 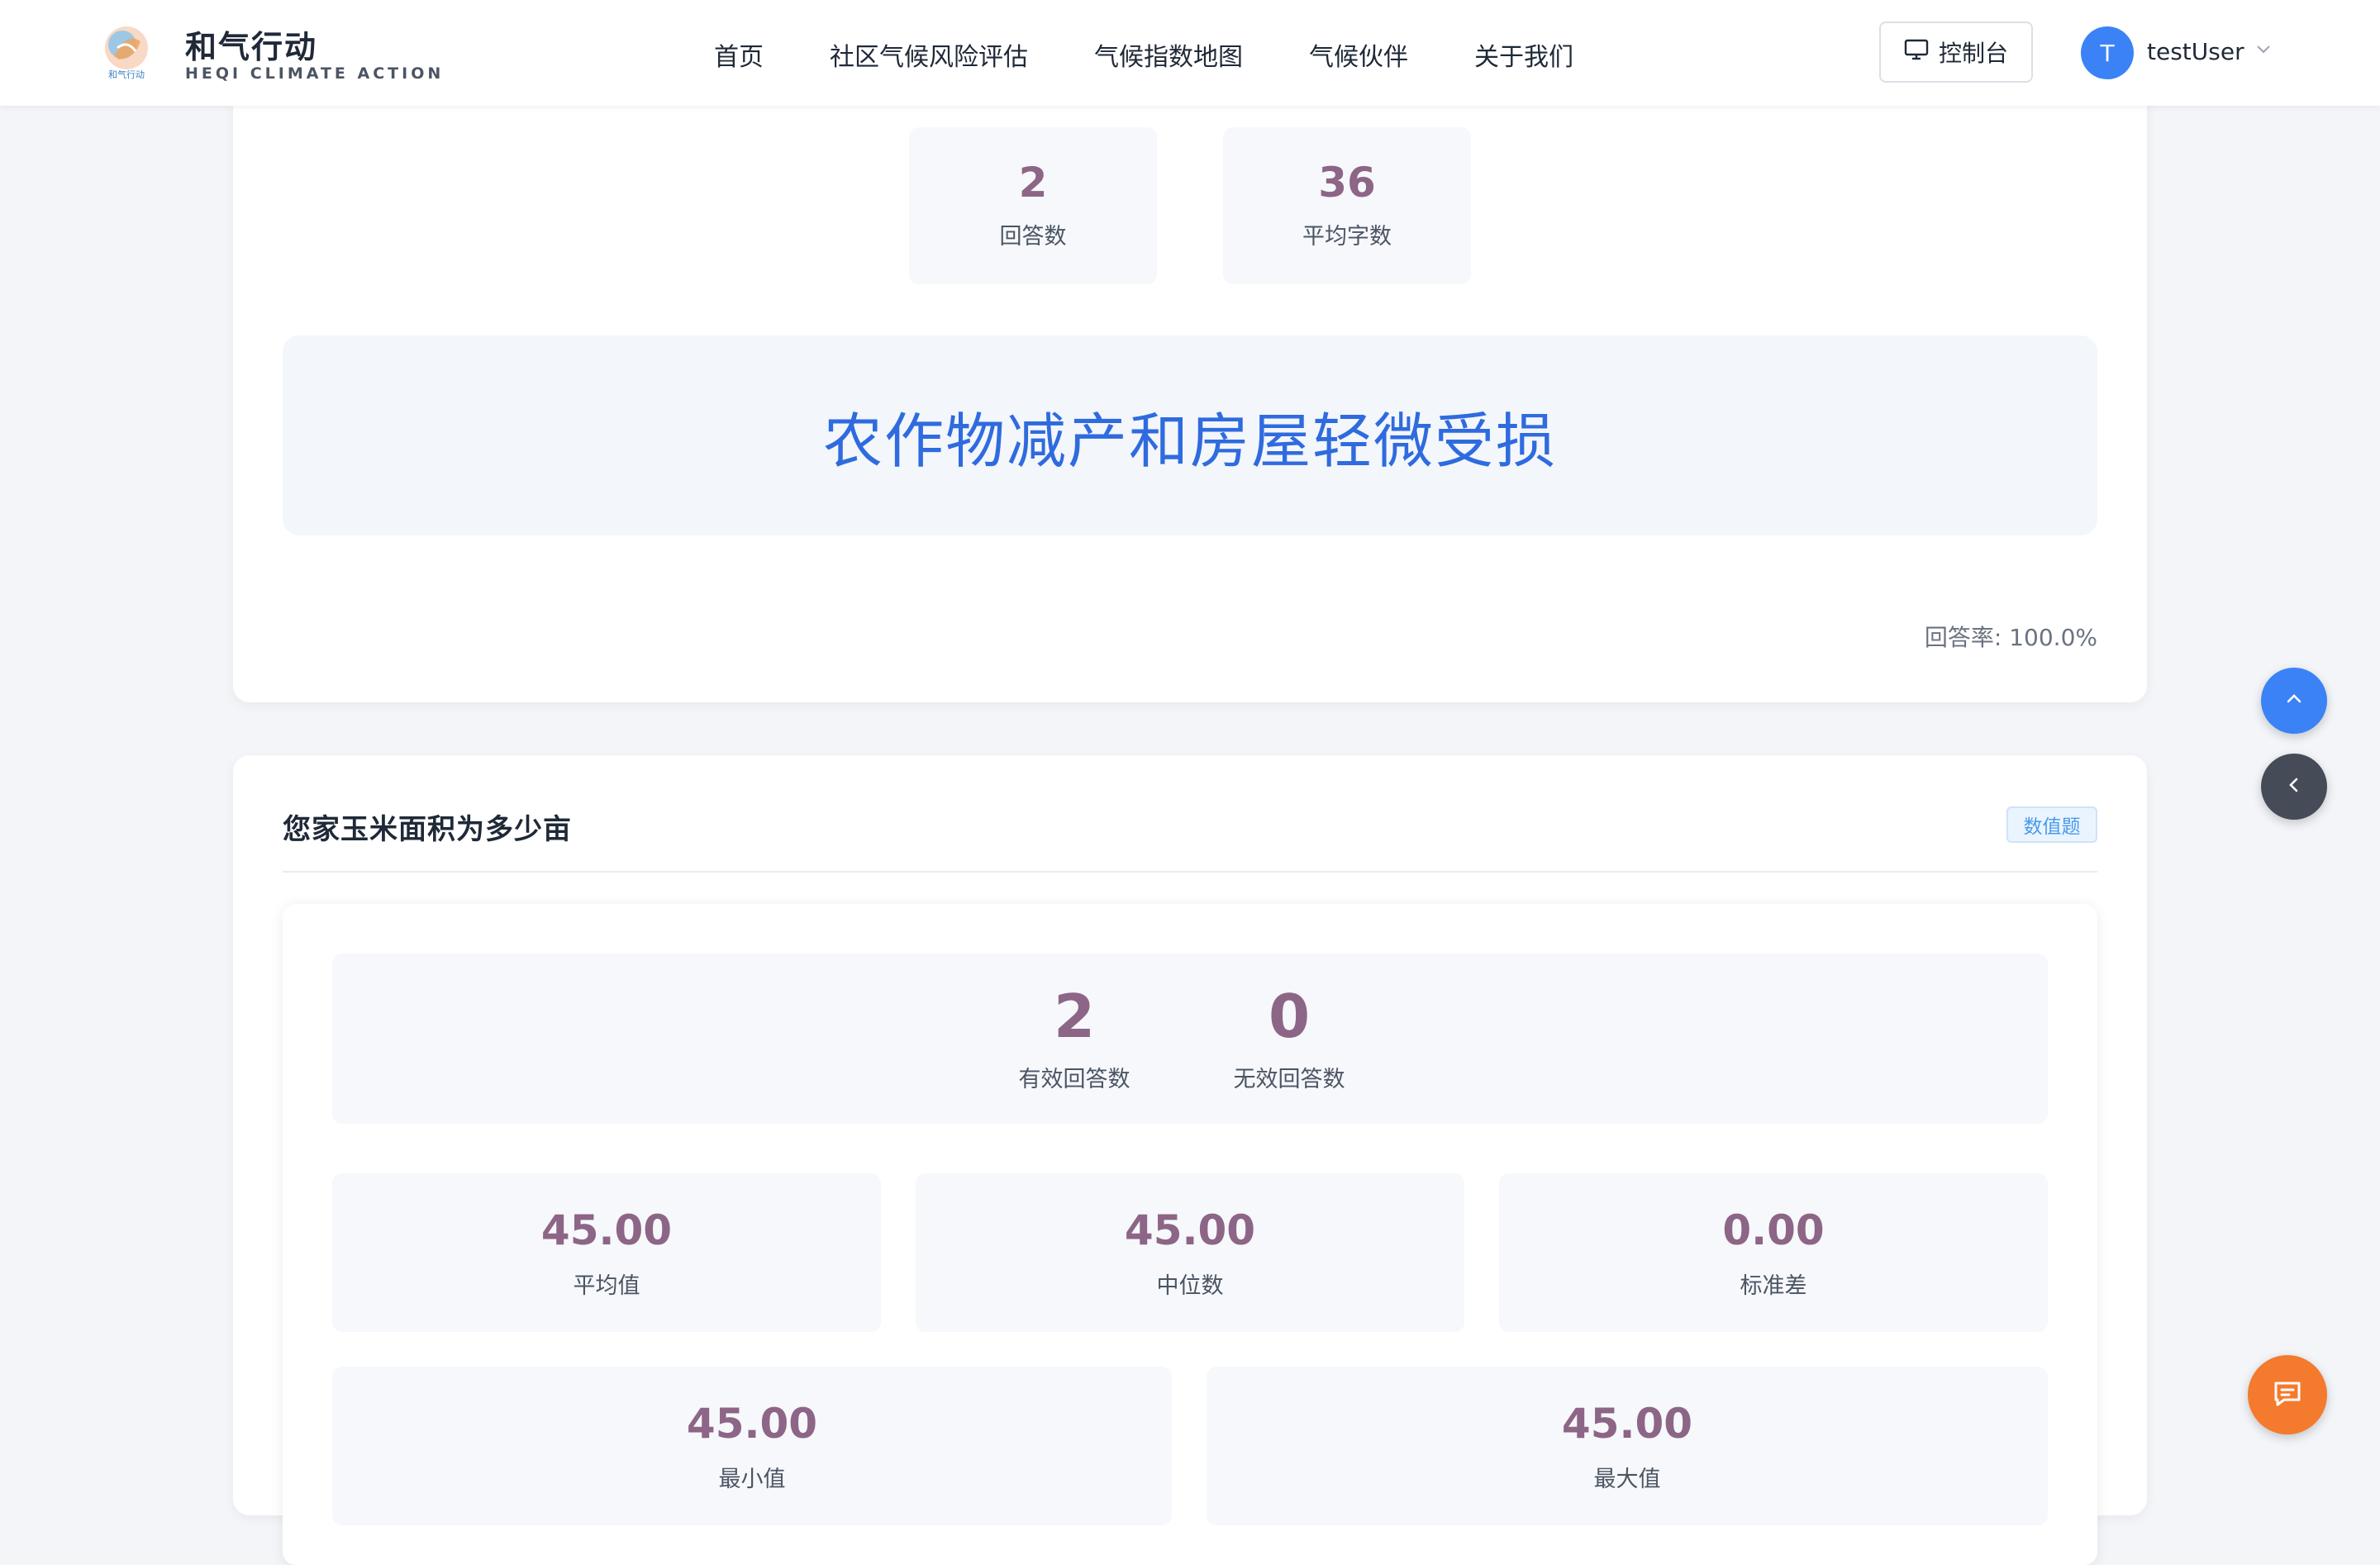 I want to click on question-title: 您家玉米面积为多少亩, so click(x=427, y=829).